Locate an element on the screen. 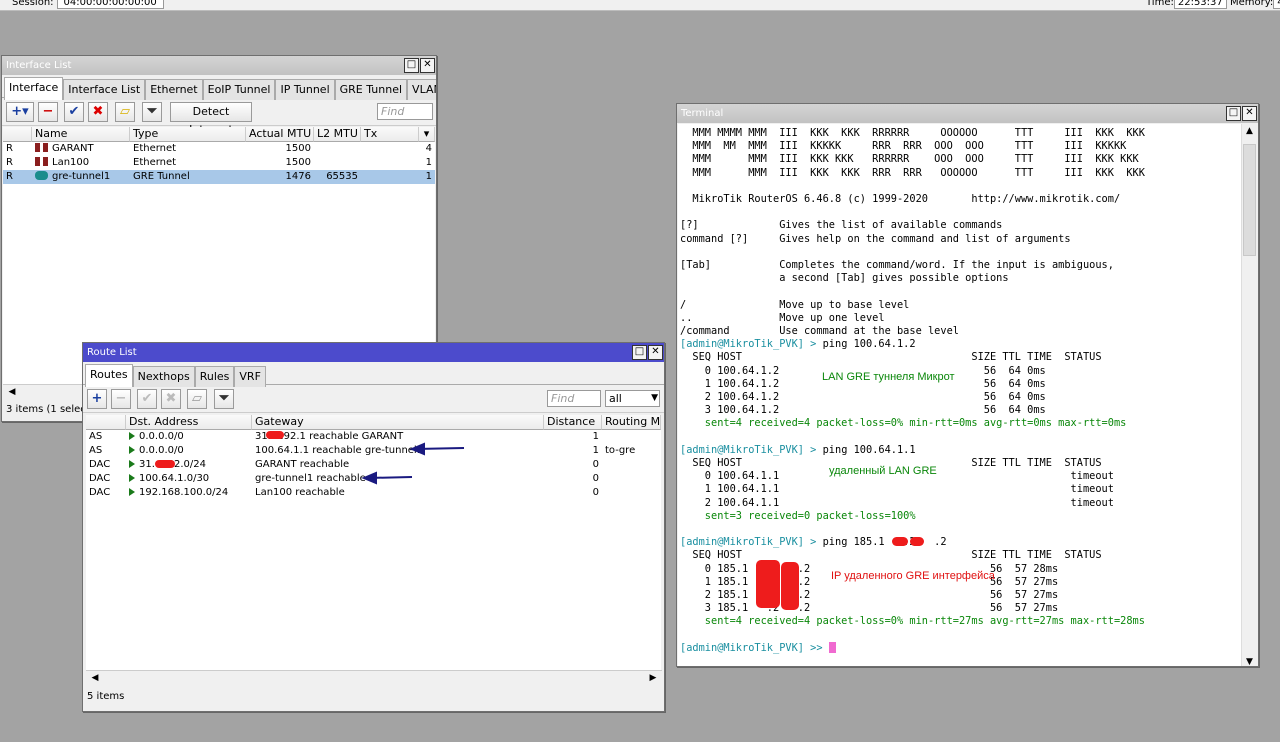  note-ip-remote: IP удаленного GRE интерфейса is located at coordinates (913, 576).